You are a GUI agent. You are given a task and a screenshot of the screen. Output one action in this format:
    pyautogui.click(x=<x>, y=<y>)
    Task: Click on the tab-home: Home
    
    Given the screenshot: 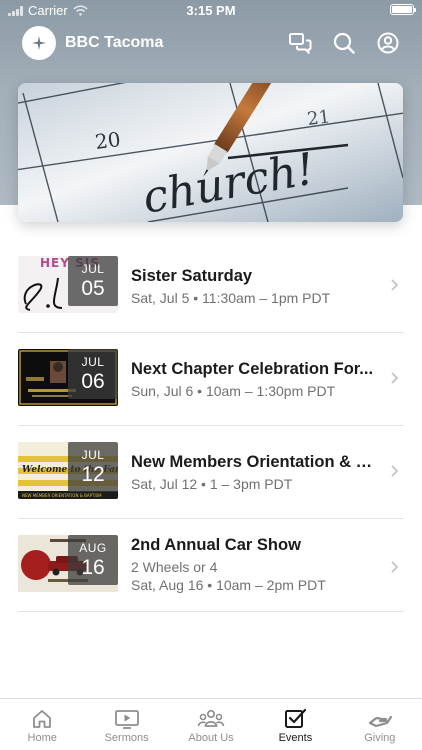 What is the action you would take?
    pyautogui.click(x=42, y=724)
    